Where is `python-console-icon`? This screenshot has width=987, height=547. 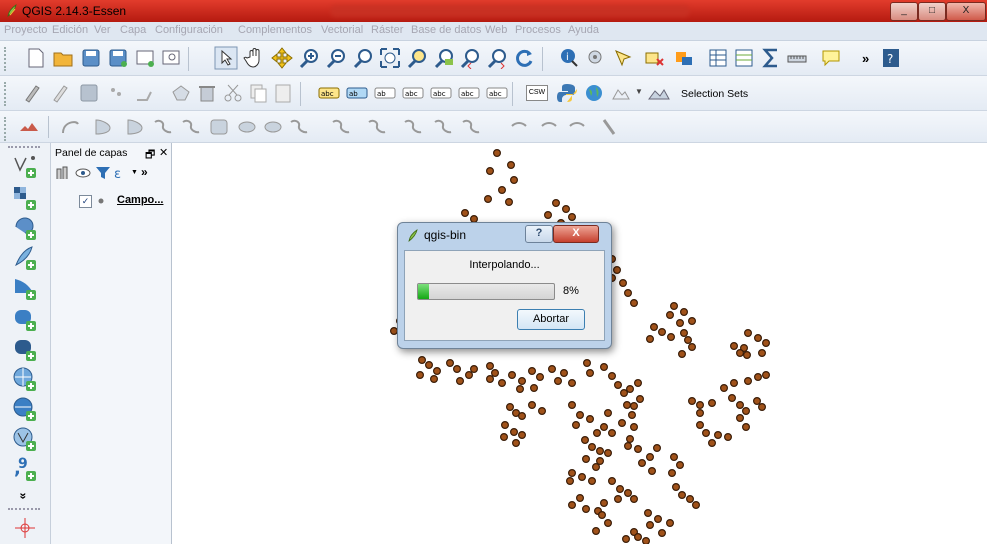 python-console-icon is located at coordinates (567, 93).